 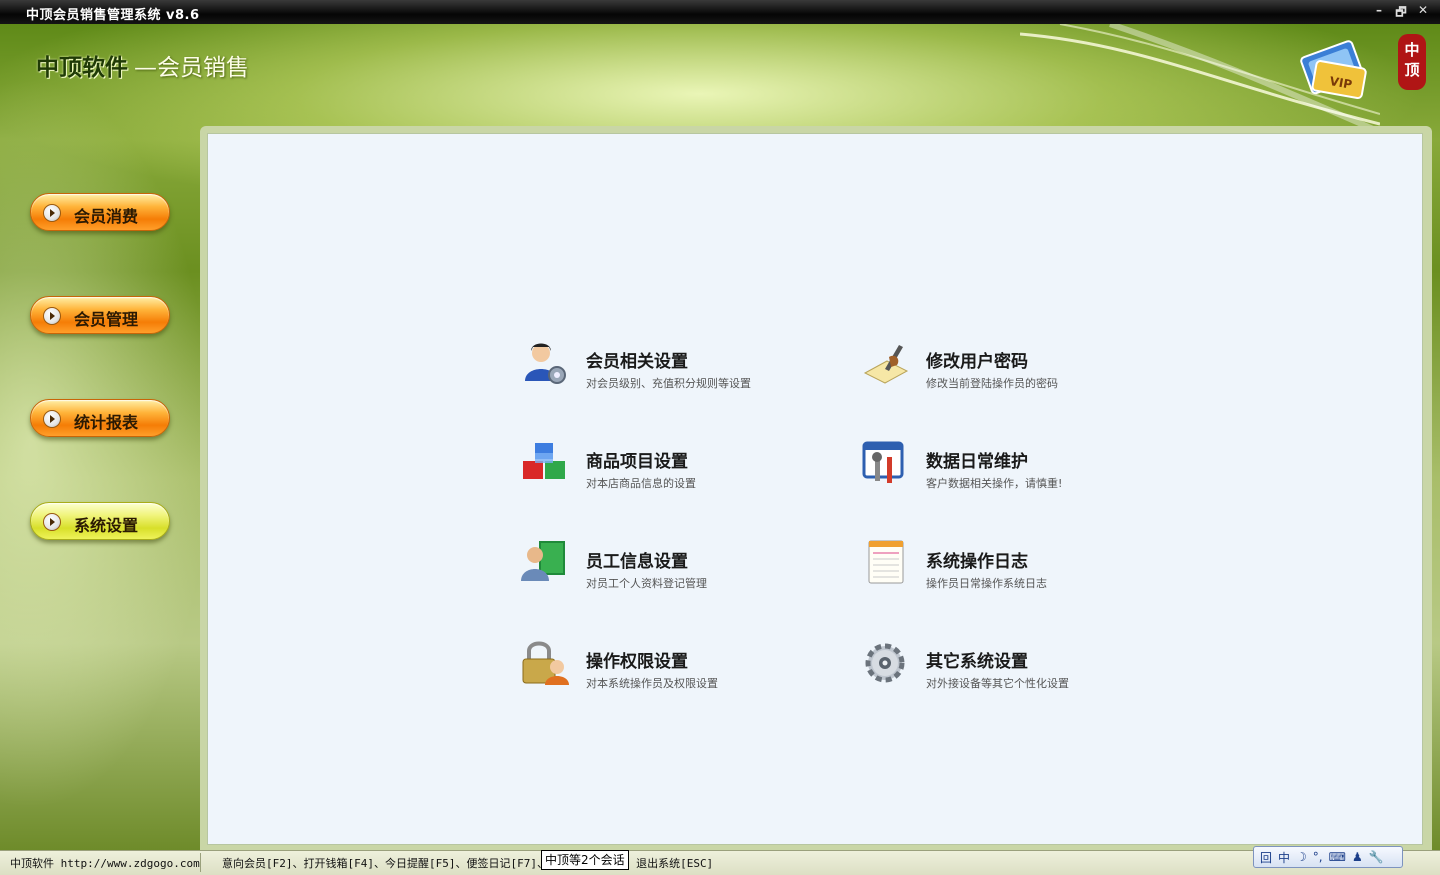 I want to click on title-bar: 中顶会员销售管理系统 v8.6 – 🗗 ✕, so click(x=720, y=12).